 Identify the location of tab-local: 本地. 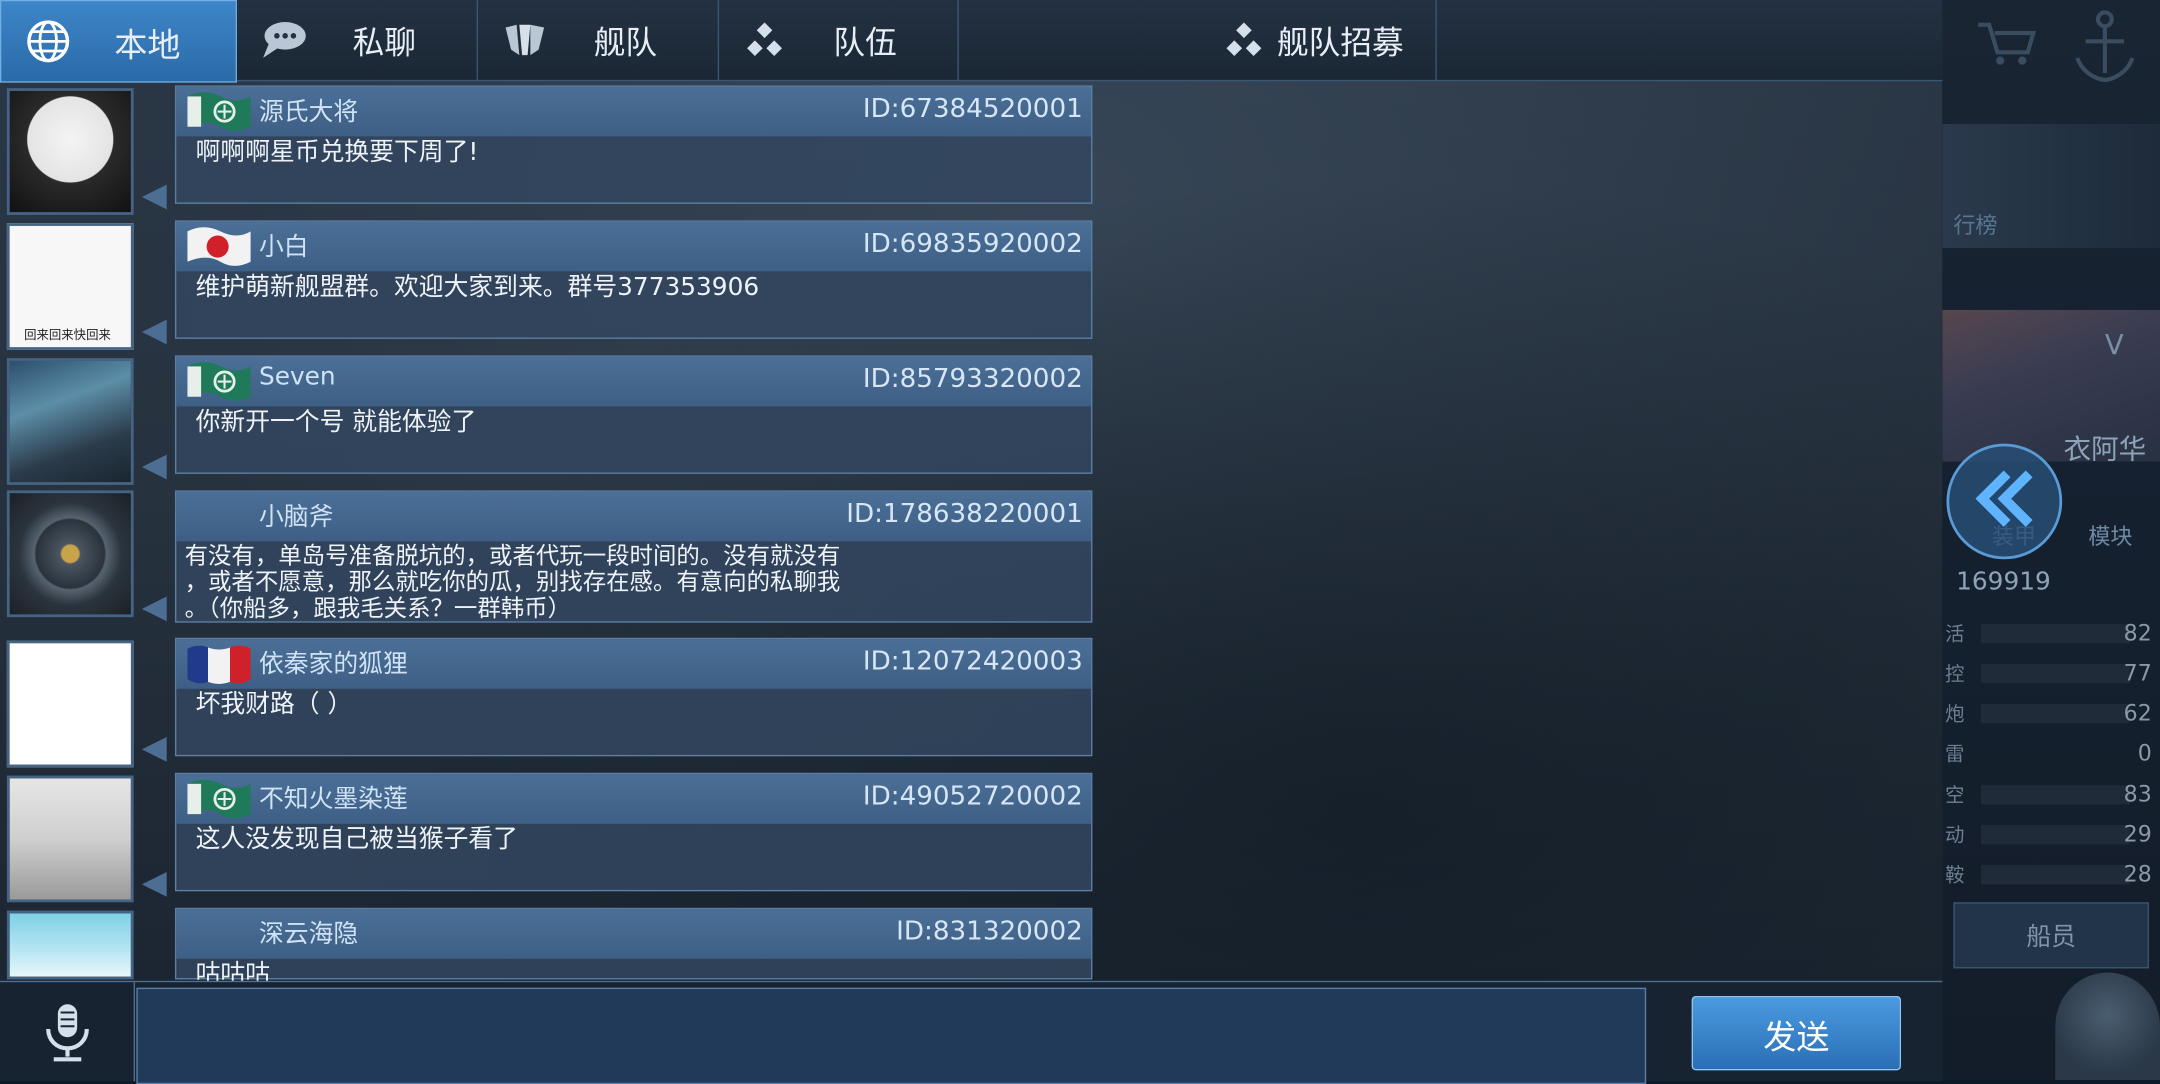
(118, 41).